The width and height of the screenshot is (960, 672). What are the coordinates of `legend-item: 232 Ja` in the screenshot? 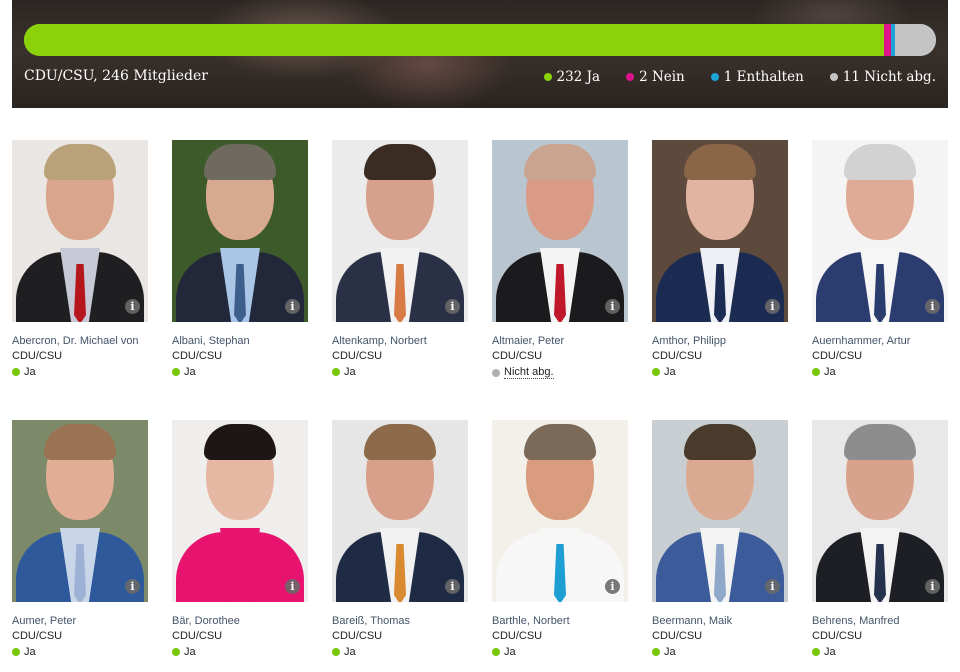 It's located at (572, 77).